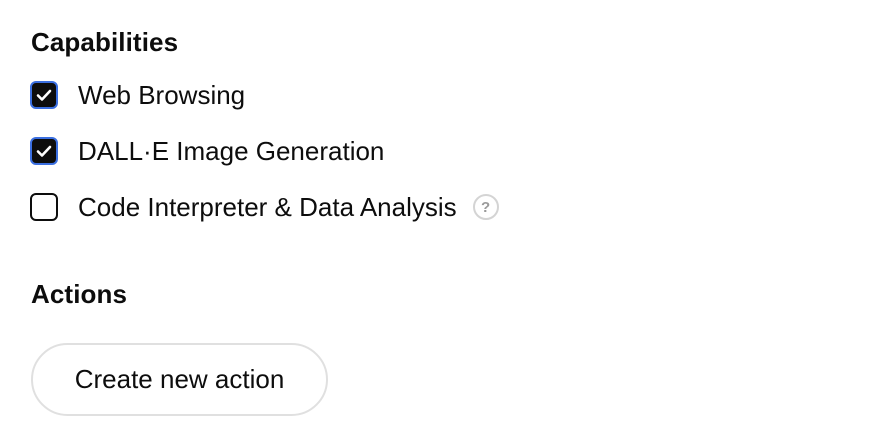 This screenshot has height=444, width=896. What do you see at coordinates (79, 294) in the screenshot?
I see `actions-heading: Actions` at bounding box center [79, 294].